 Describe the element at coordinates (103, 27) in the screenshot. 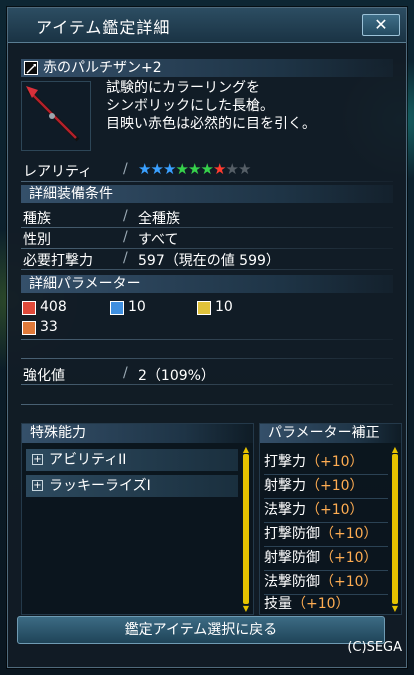

I see `window-title: アイテム鑑定詳細` at that location.